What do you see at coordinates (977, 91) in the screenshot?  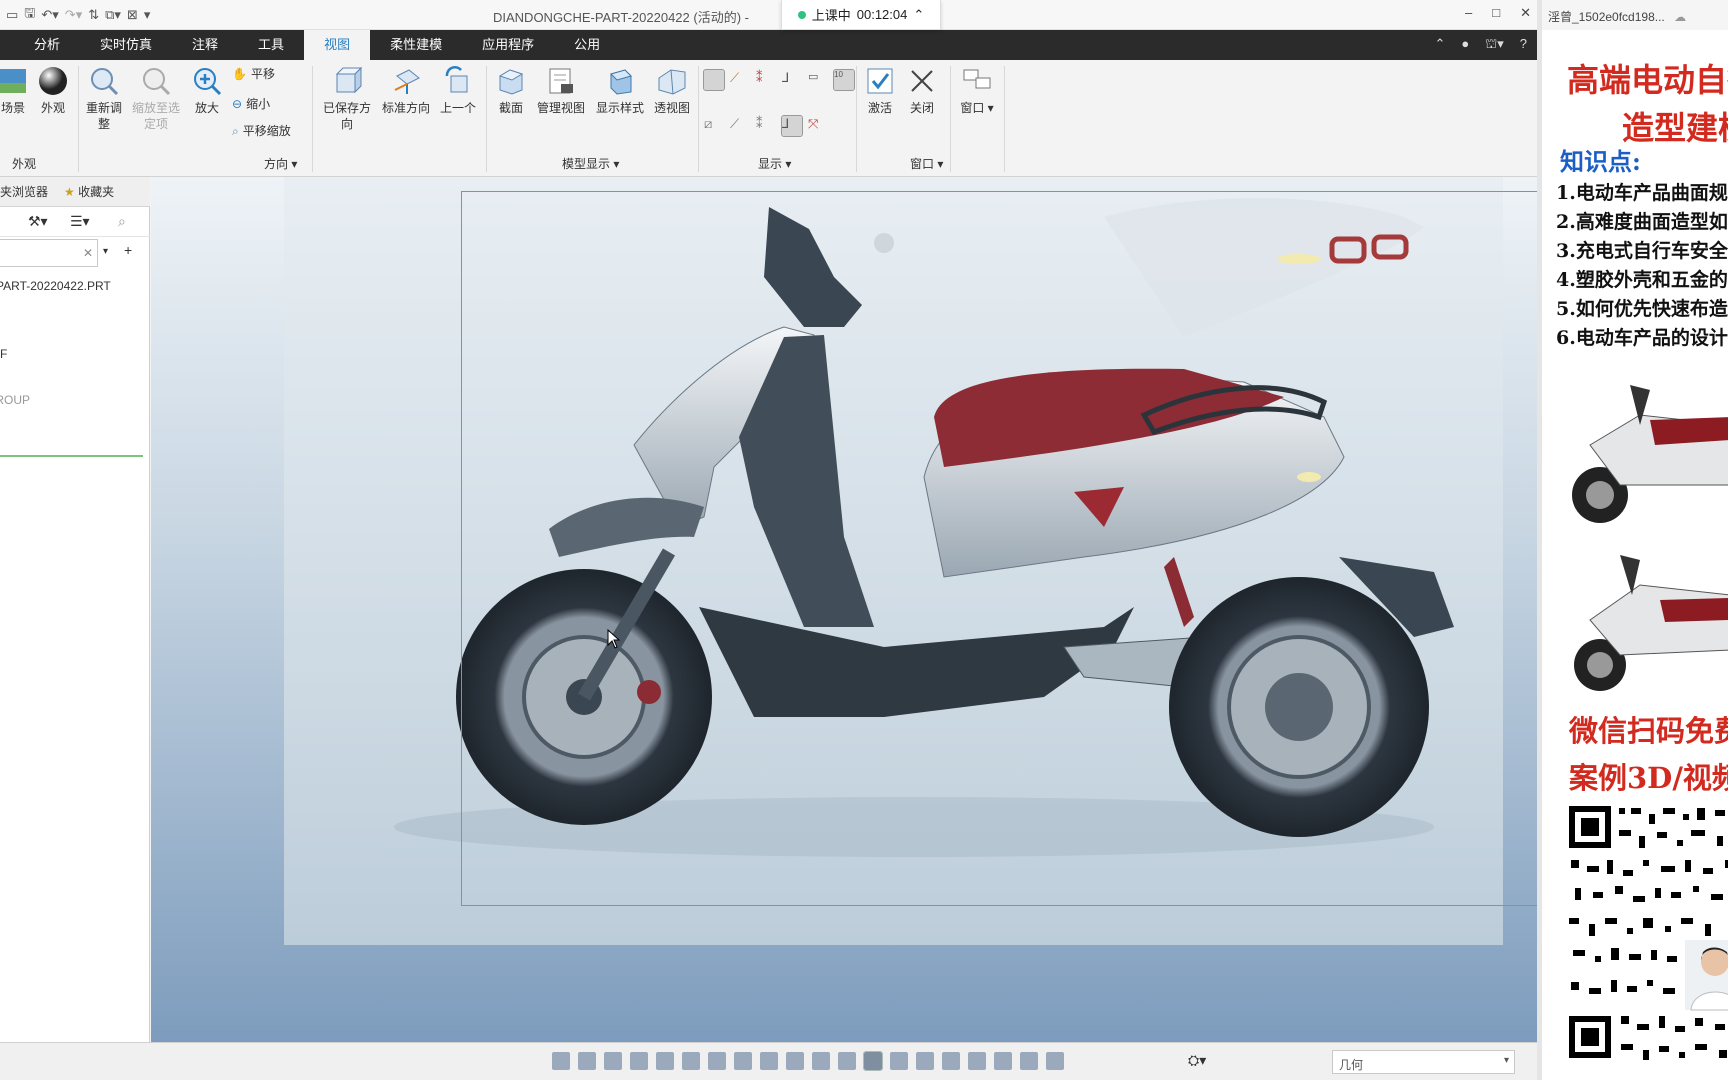 I see `window-button: 窗口 ▾` at bounding box center [977, 91].